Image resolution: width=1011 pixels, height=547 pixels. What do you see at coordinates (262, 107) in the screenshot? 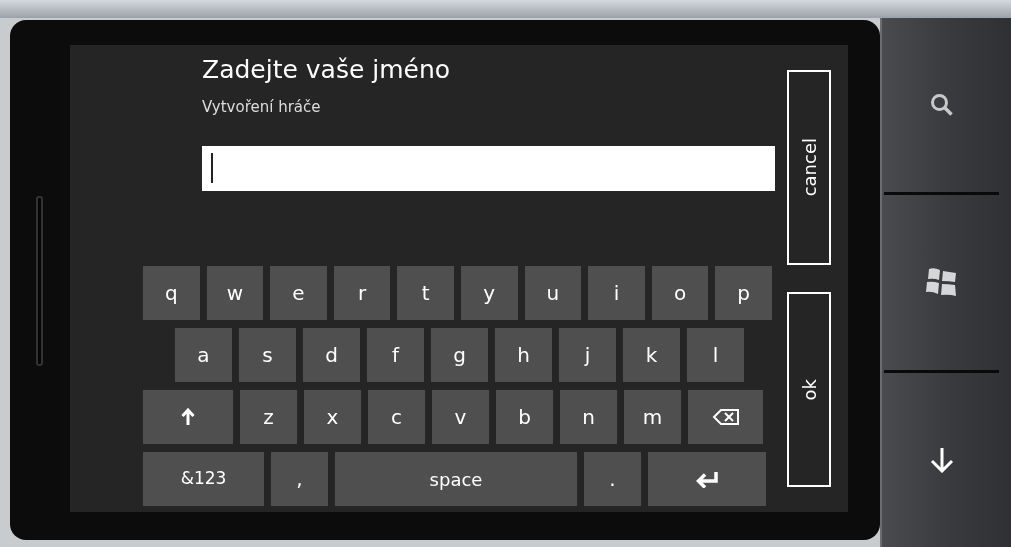
I see `dialog-subtitle: Vytvoření hráče` at bounding box center [262, 107].